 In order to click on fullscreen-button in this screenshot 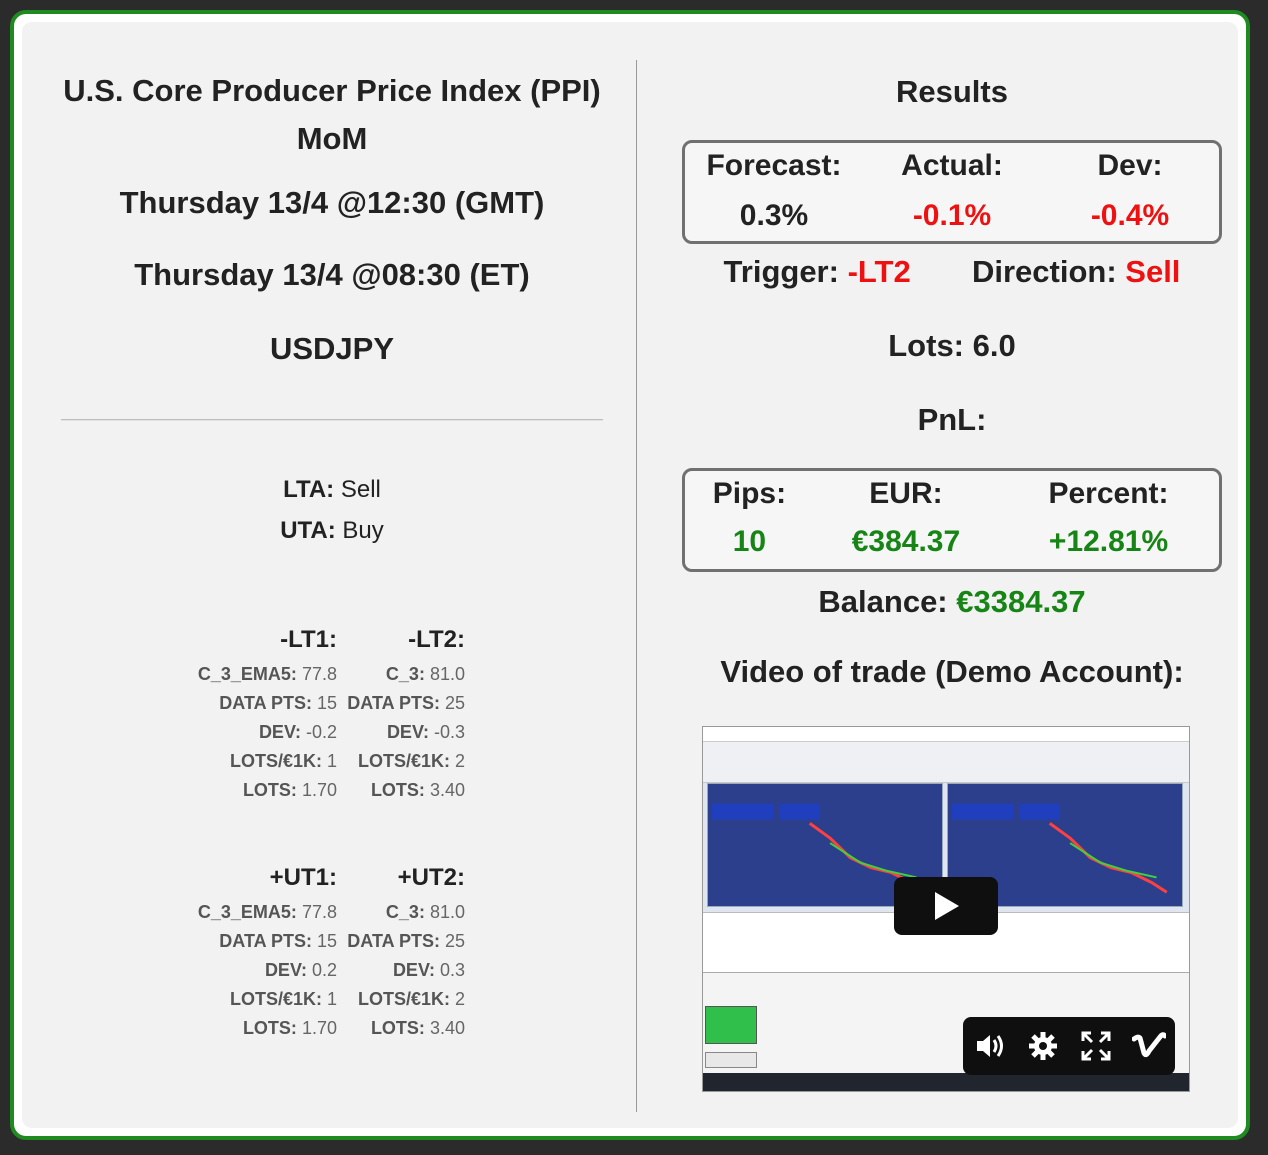, I will do `click(1096, 1046)`.